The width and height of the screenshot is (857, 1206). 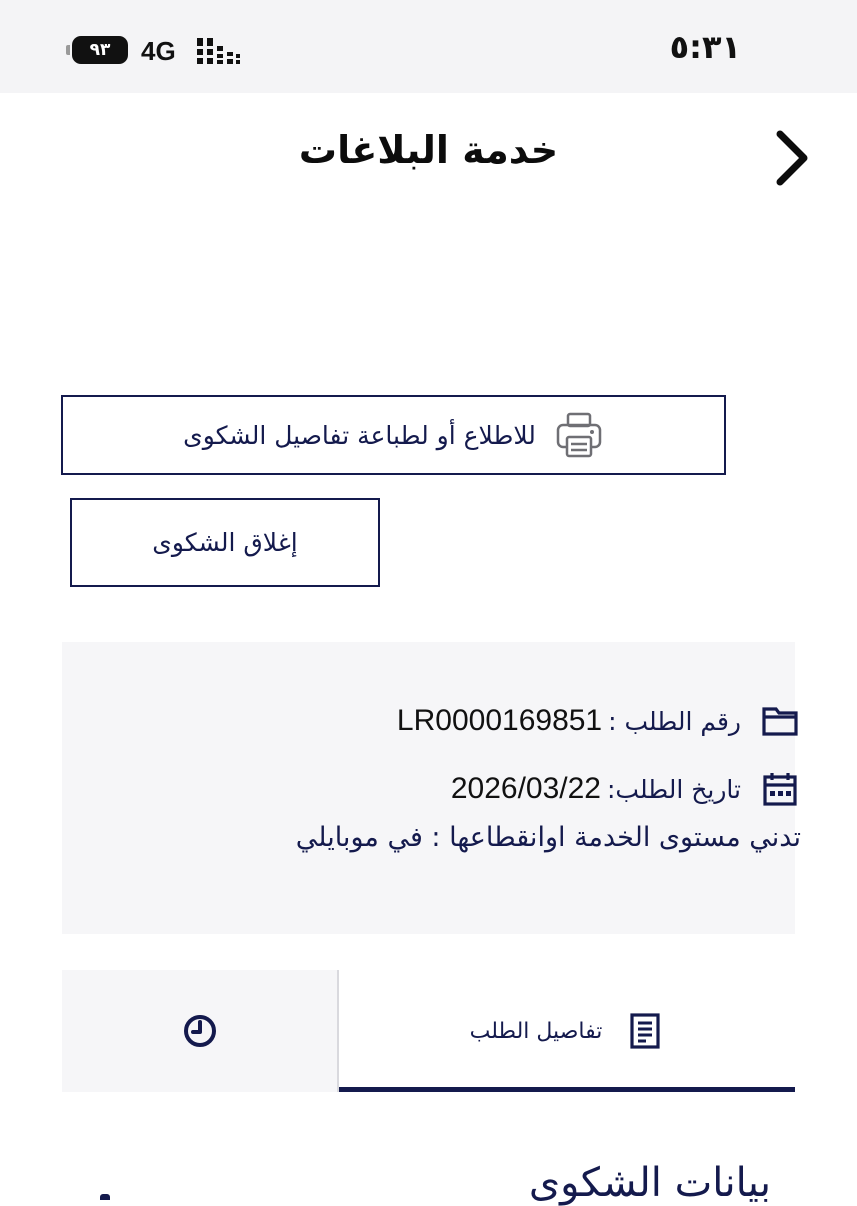 I want to click on status-bar: ٩٣ 4G ٥:٣١, so click(x=428, y=46).